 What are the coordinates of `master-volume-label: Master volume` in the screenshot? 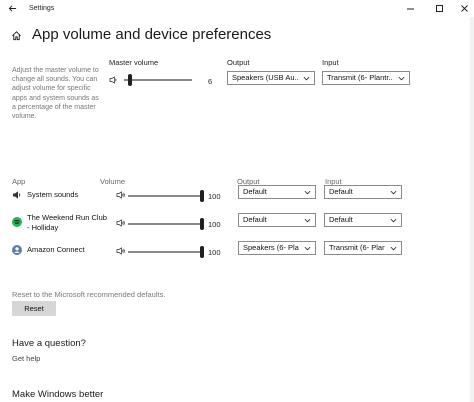 It's located at (134, 62).